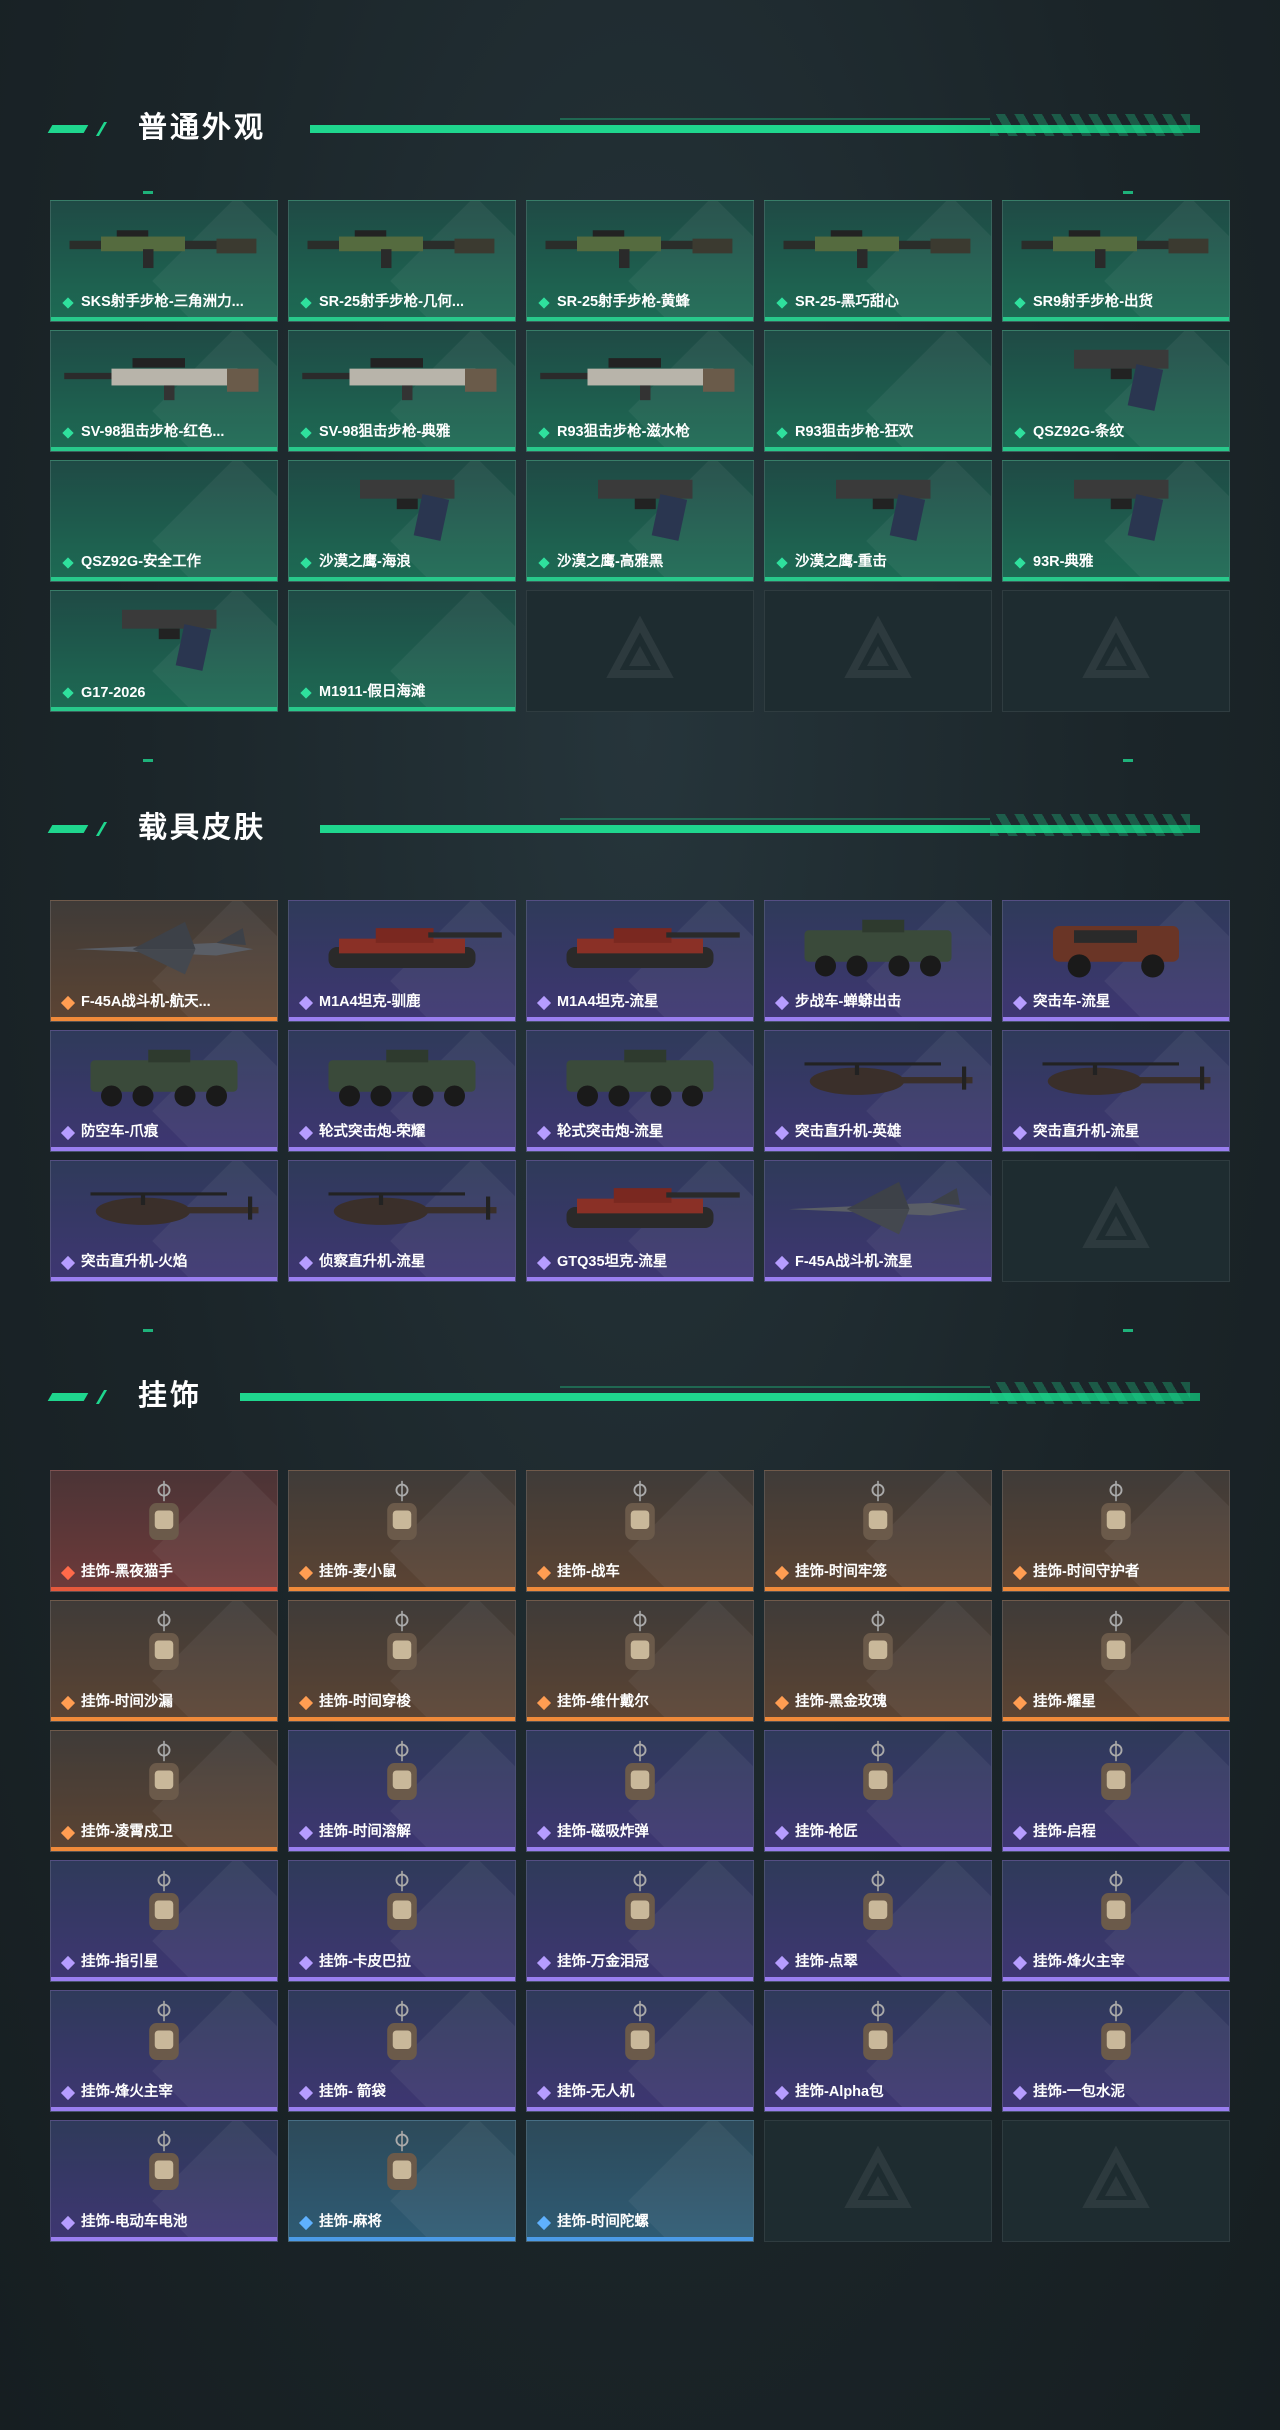 The height and width of the screenshot is (2430, 1280). What do you see at coordinates (878, 1221) in the screenshot?
I see `item-card: F-45A战斗机-流星` at bounding box center [878, 1221].